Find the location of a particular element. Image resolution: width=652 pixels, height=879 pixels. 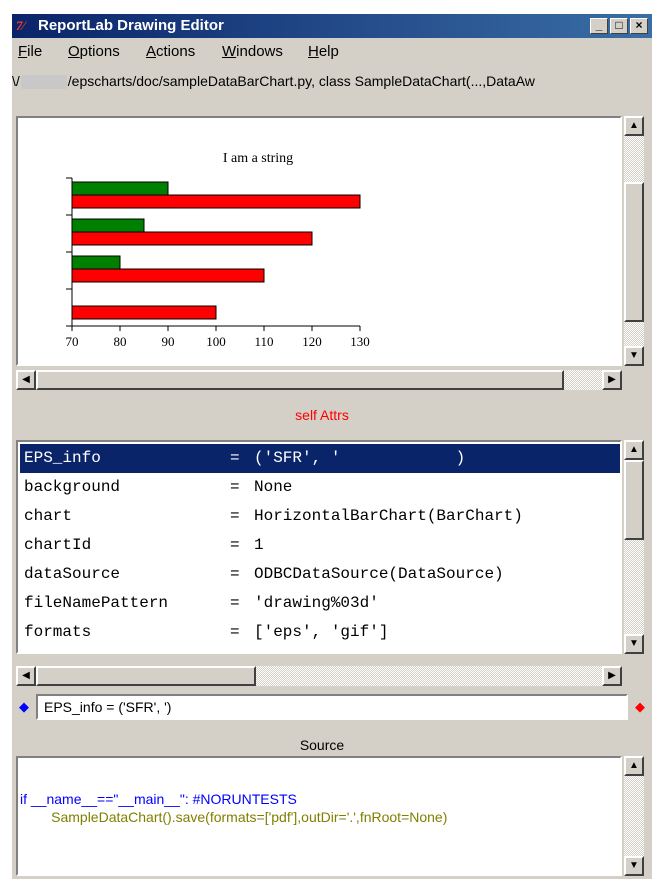

redacted-block is located at coordinates (43, 82).